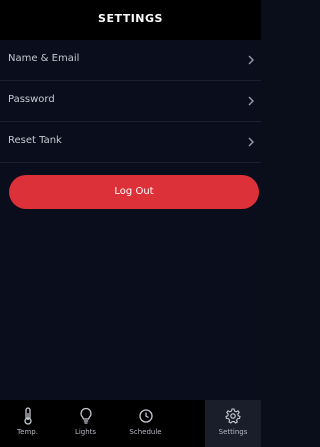 This screenshot has width=320, height=447. What do you see at coordinates (35, 140) in the screenshot?
I see `settings-item-label: Reset Tank` at bounding box center [35, 140].